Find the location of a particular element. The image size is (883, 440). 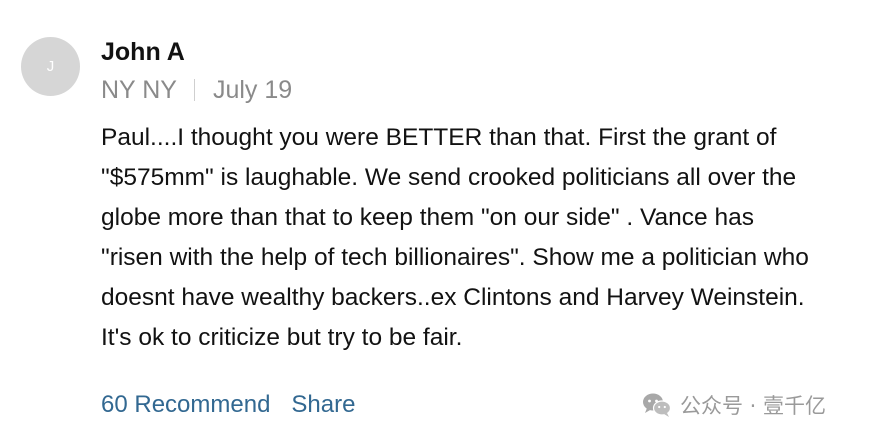

avatar-initial: J is located at coordinates (50, 66).